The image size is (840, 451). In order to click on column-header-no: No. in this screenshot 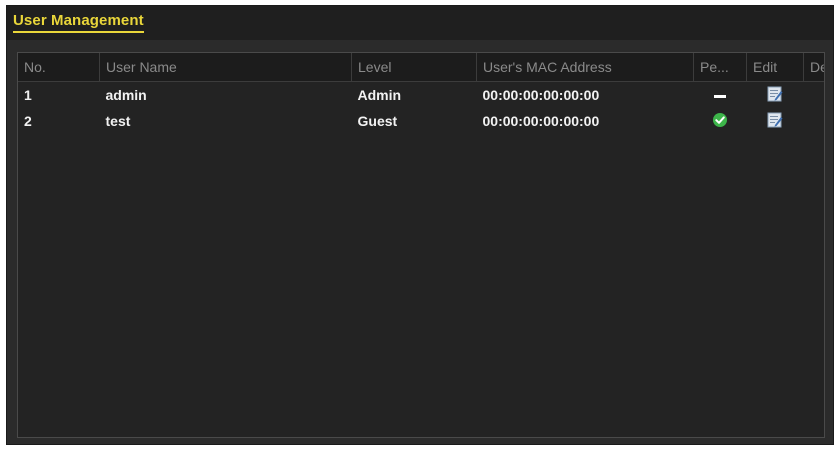, I will do `click(59, 67)`.